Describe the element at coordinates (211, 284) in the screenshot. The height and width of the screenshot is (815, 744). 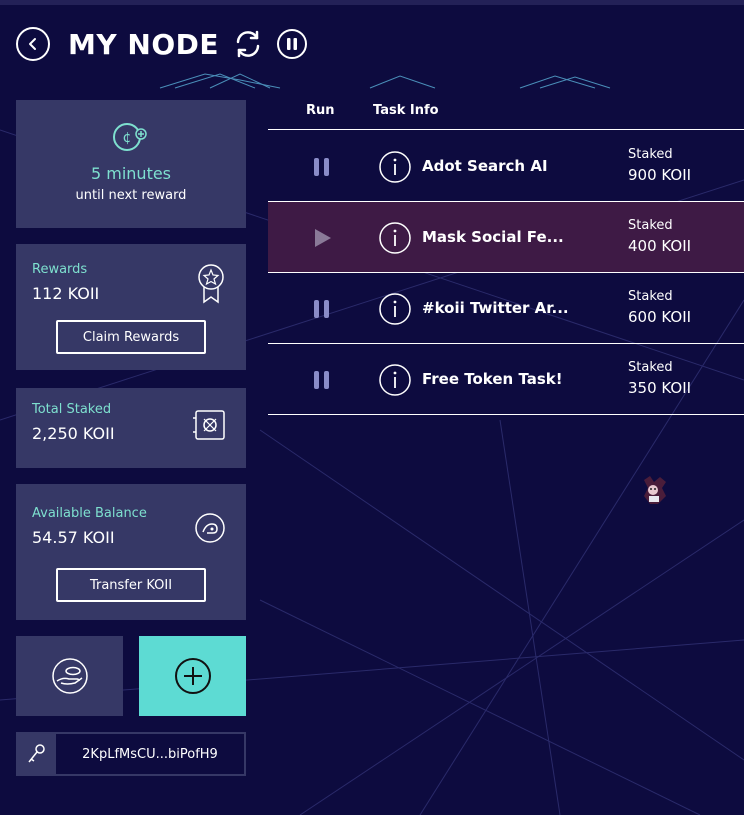
I see `award-ribbon-icon` at that location.